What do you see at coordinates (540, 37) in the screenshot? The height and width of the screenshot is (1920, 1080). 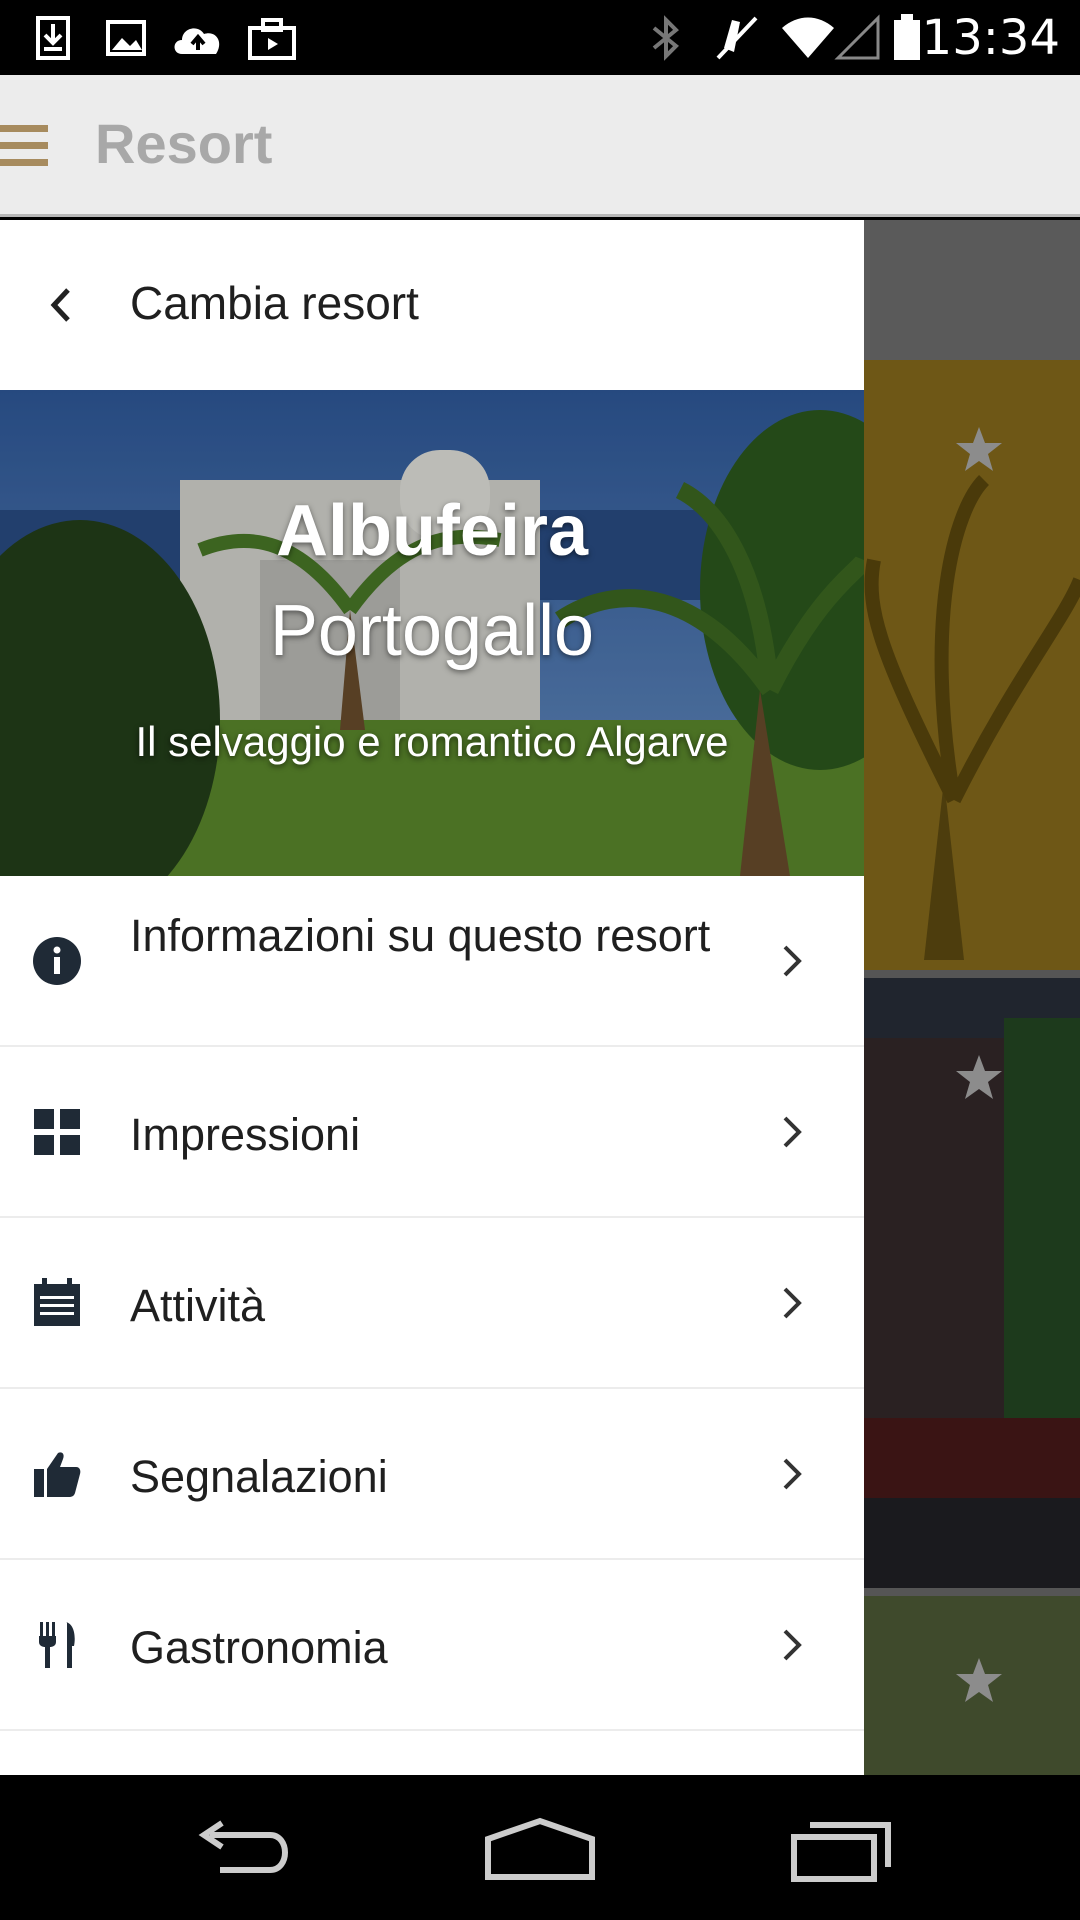 I see `status-bar: 13:34` at bounding box center [540, 37].